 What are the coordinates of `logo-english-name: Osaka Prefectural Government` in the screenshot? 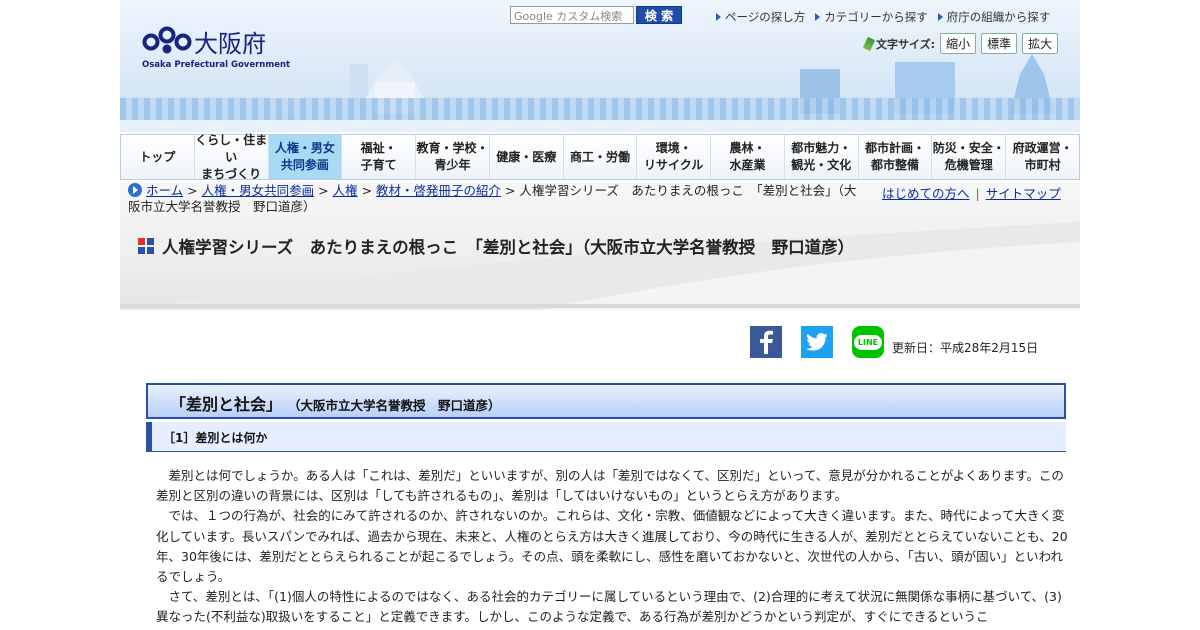 It's located at (216, 65).